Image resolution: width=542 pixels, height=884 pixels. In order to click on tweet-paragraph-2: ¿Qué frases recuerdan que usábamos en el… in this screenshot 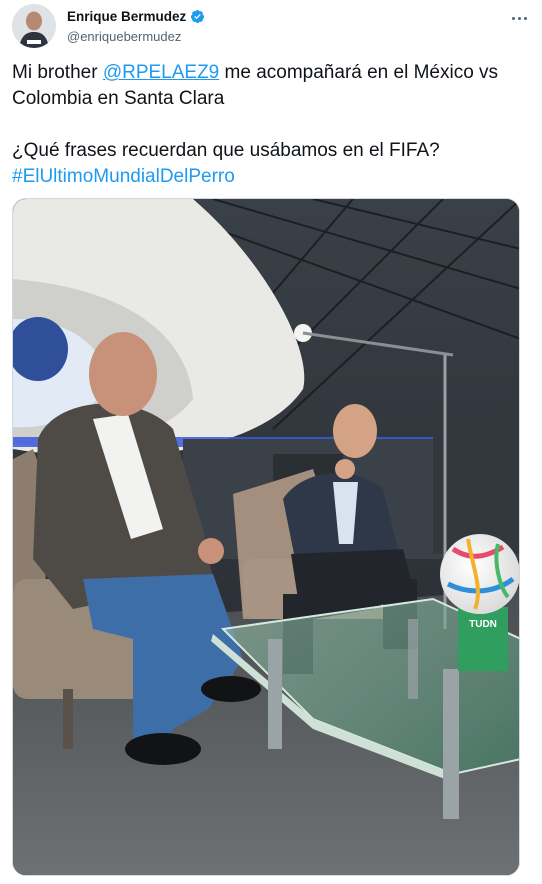, I will do `click(226, 150)`.